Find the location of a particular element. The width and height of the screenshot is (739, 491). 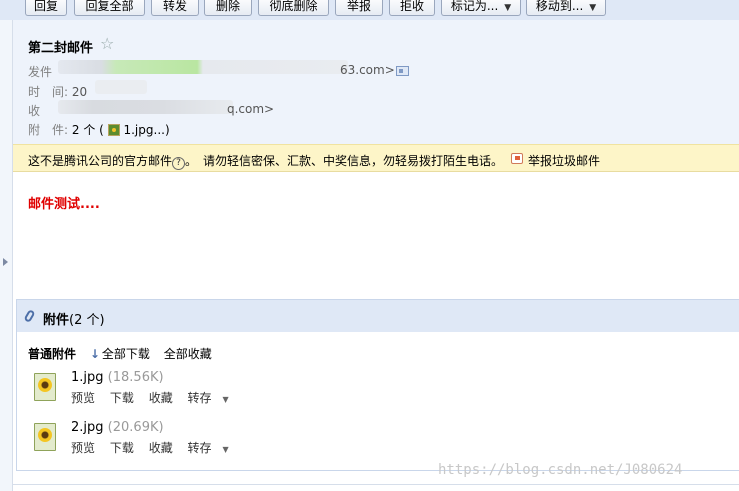

file-size: (20.69K) is located at coordinates (135, 427).